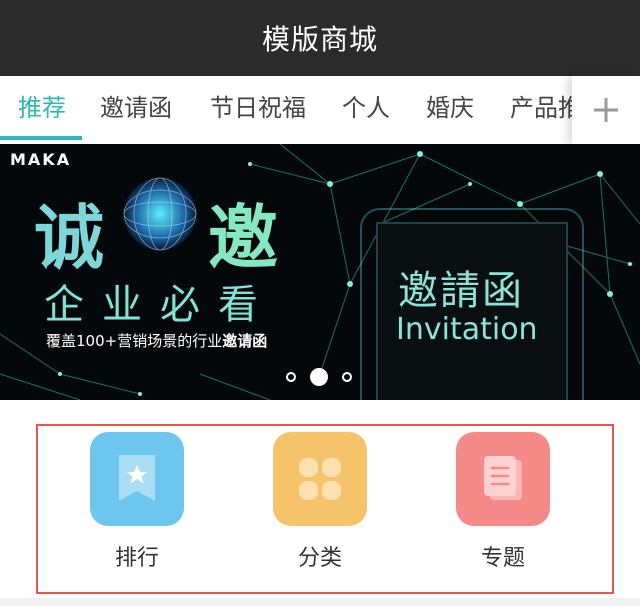  I want to click on bookmark-star-icon, so click(137, 478).